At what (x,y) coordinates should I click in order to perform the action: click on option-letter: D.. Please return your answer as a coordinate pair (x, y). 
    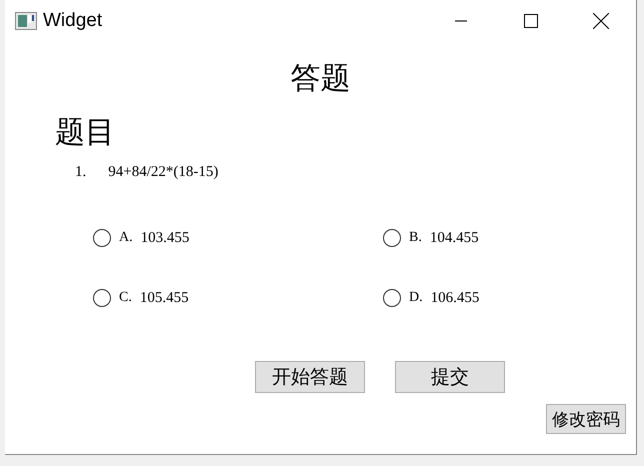
    Looking at the image, I should click on (416, 298).